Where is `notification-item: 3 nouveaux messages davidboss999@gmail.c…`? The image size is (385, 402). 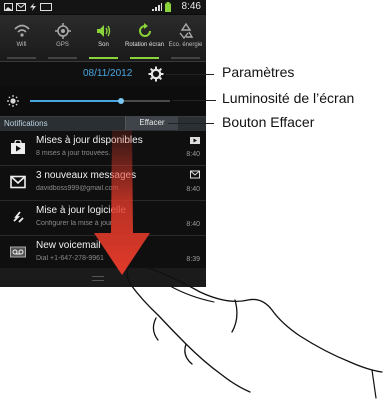 notification-item: 3 nouveaux messages davidboss999@gmail.c… is located at coordinates (103, 183).